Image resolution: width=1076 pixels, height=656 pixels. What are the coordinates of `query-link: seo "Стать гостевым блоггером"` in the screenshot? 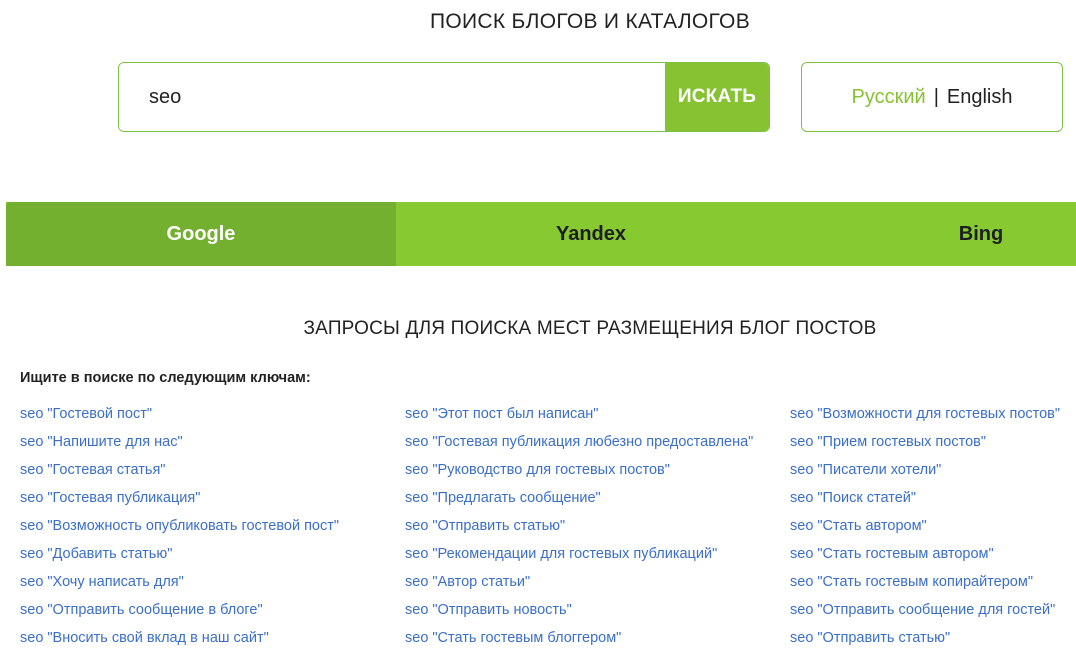 It's located at (579, 642).